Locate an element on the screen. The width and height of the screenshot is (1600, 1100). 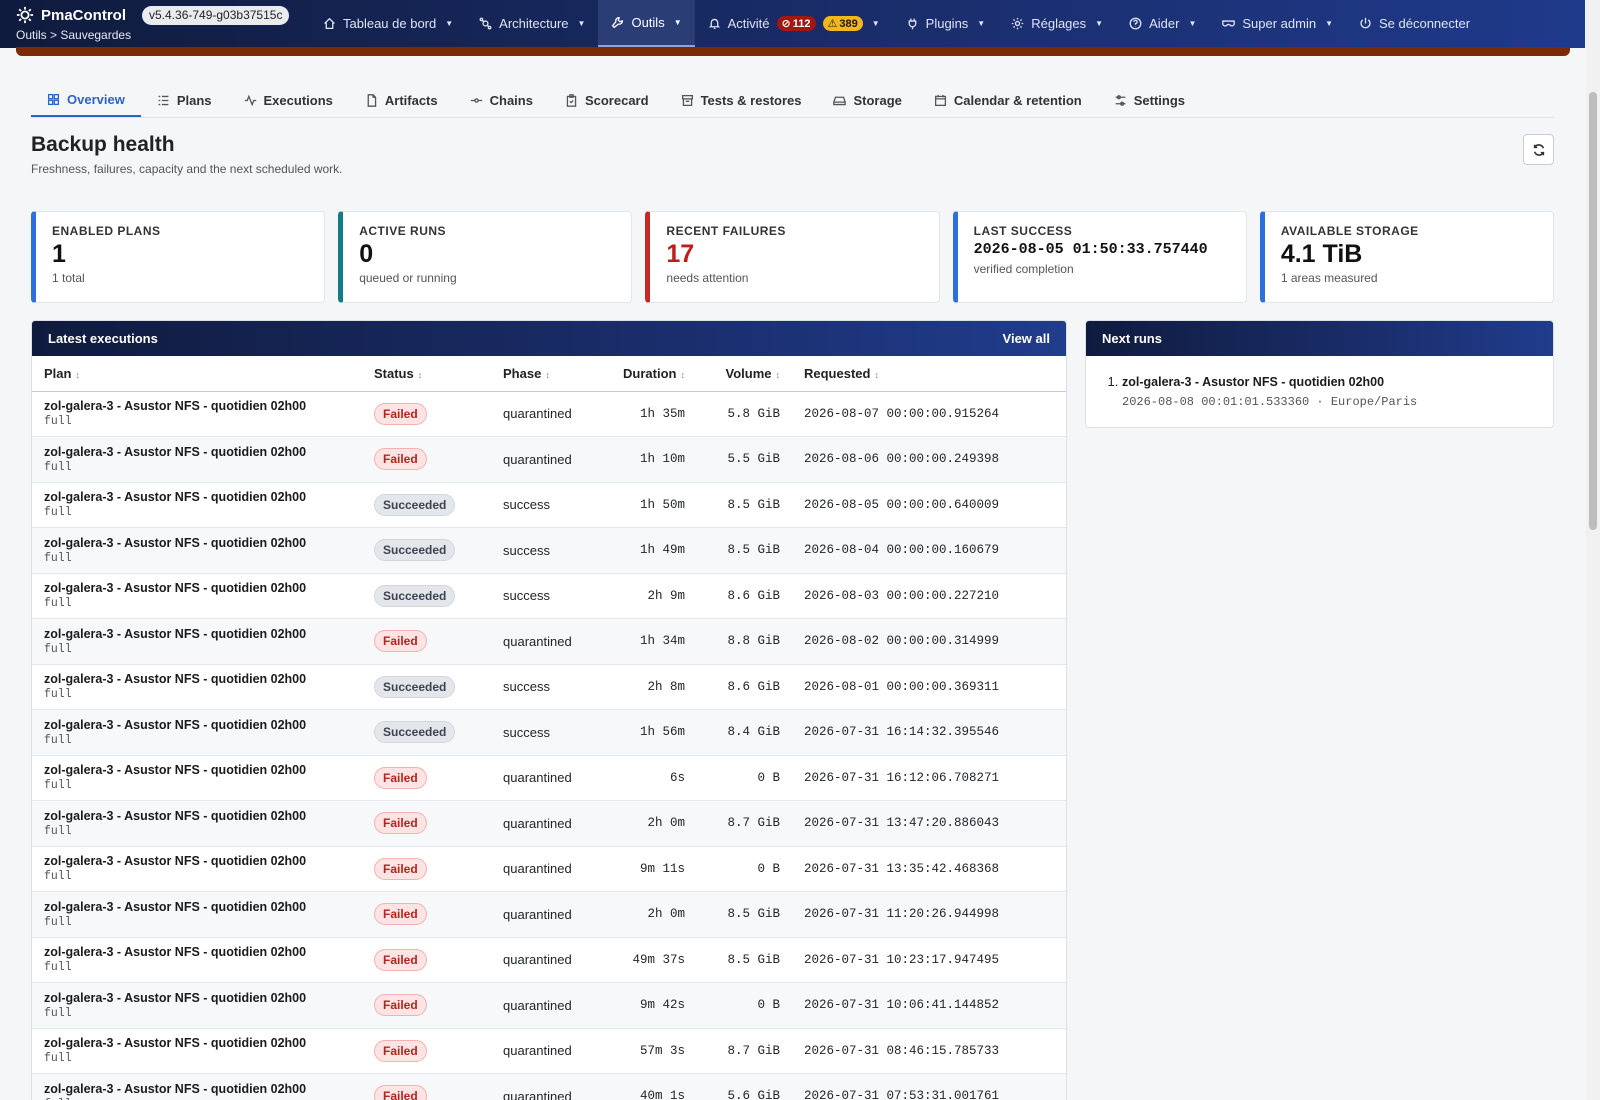
page-scrollbar is located at coordinates (1593, 550).